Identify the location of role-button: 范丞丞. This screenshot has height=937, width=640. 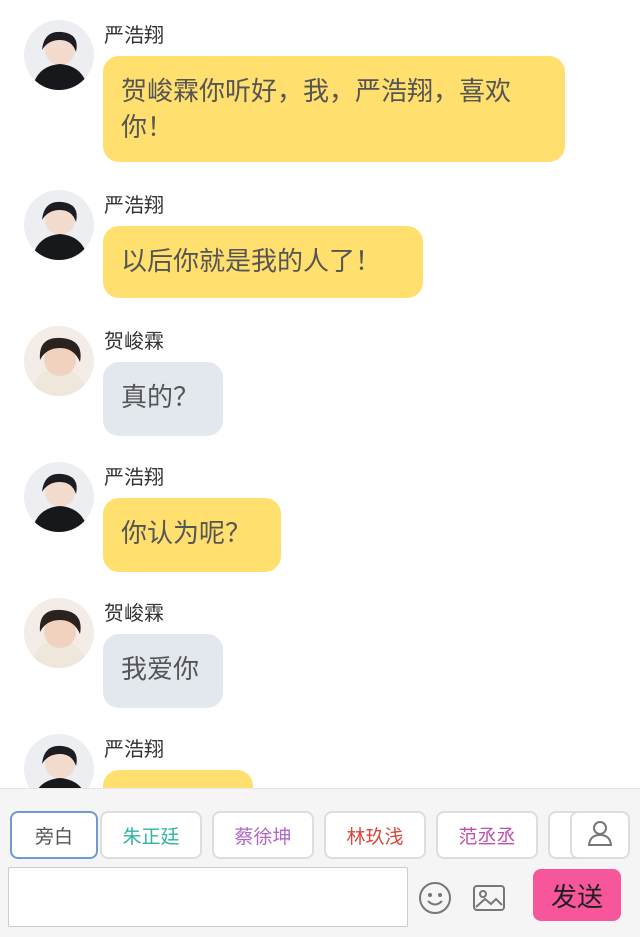
(487, 835).